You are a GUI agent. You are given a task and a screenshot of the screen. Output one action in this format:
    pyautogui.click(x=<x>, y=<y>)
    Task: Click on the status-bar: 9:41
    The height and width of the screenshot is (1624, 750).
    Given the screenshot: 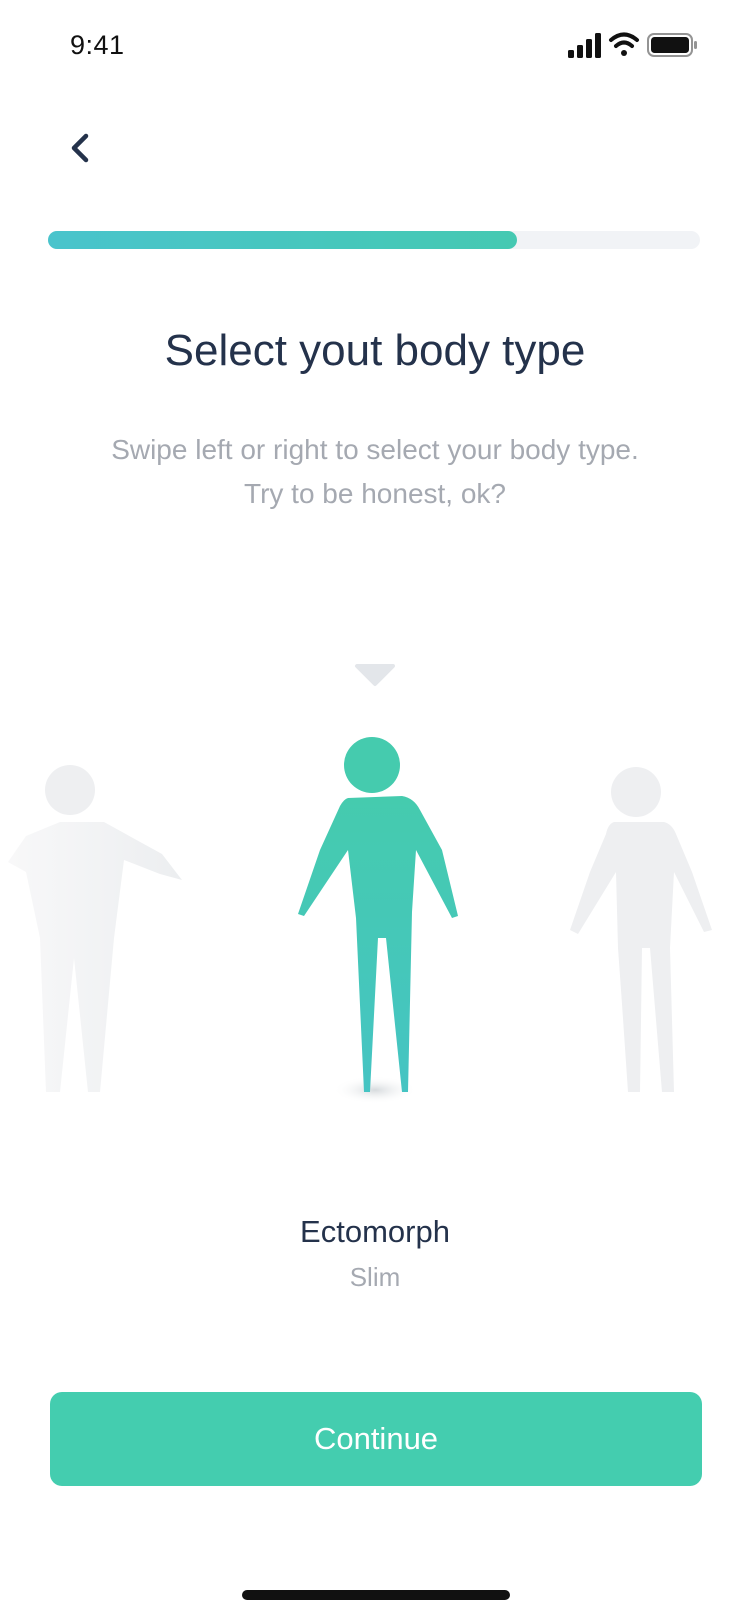 What is the action you would take?
    pyautogui.click(x=375, y=48)
    